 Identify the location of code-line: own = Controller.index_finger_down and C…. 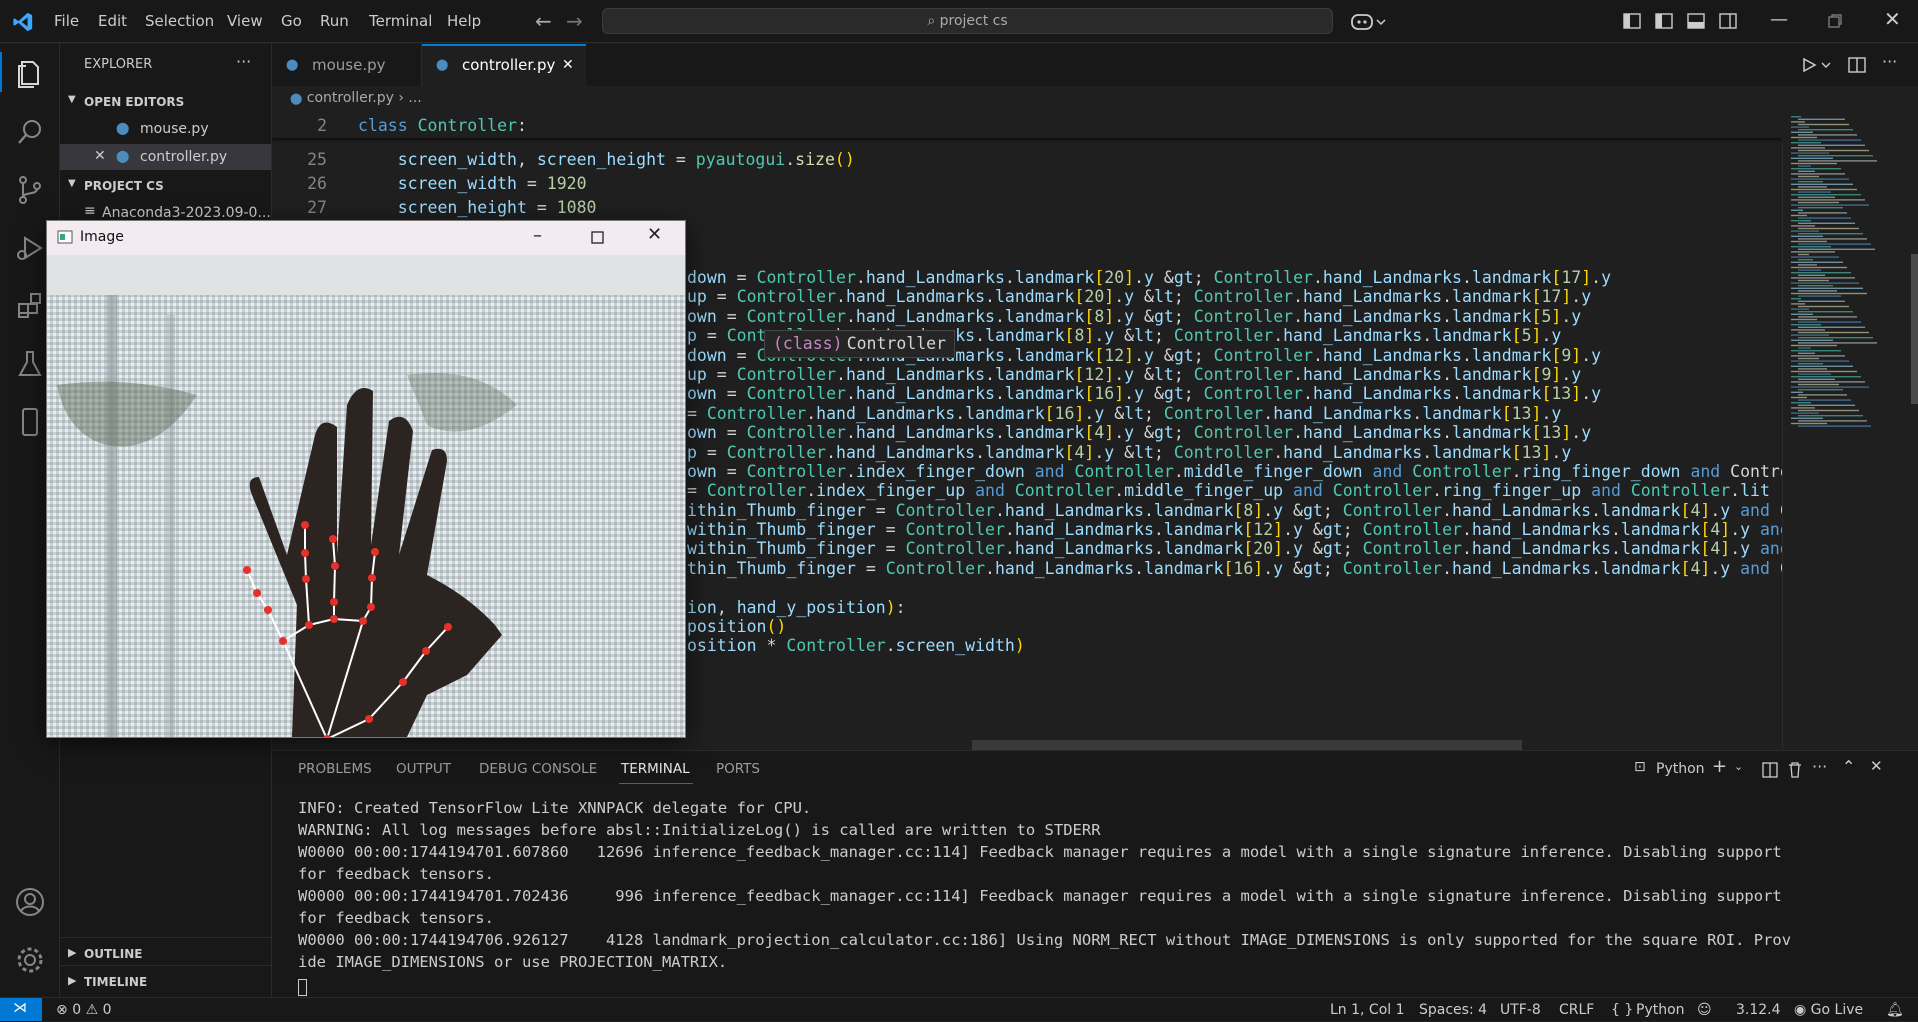
(1234, 471).